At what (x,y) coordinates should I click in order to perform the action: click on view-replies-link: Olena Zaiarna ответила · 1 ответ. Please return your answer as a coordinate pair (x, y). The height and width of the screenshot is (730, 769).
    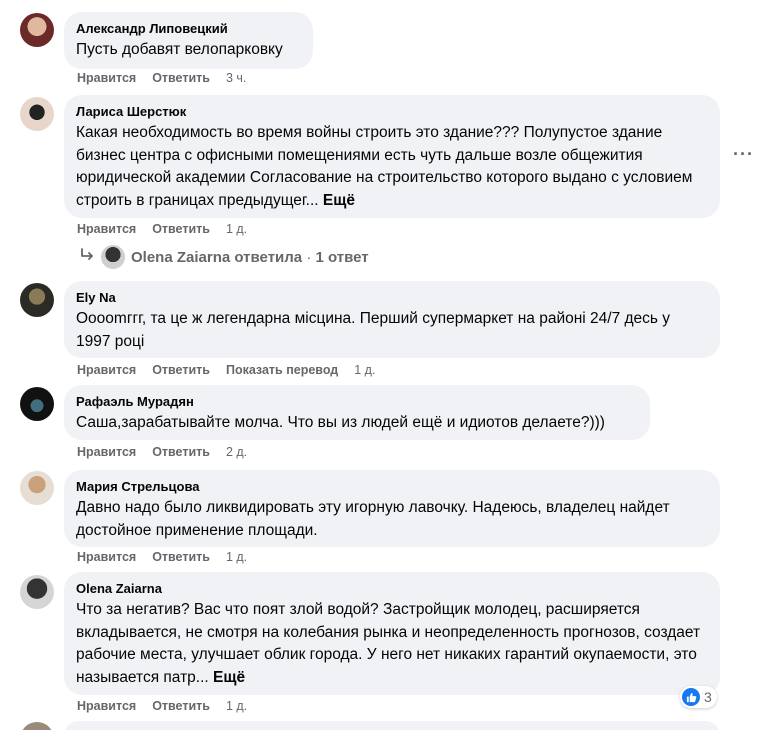
    Looking at the image, I should click on (224, 257).